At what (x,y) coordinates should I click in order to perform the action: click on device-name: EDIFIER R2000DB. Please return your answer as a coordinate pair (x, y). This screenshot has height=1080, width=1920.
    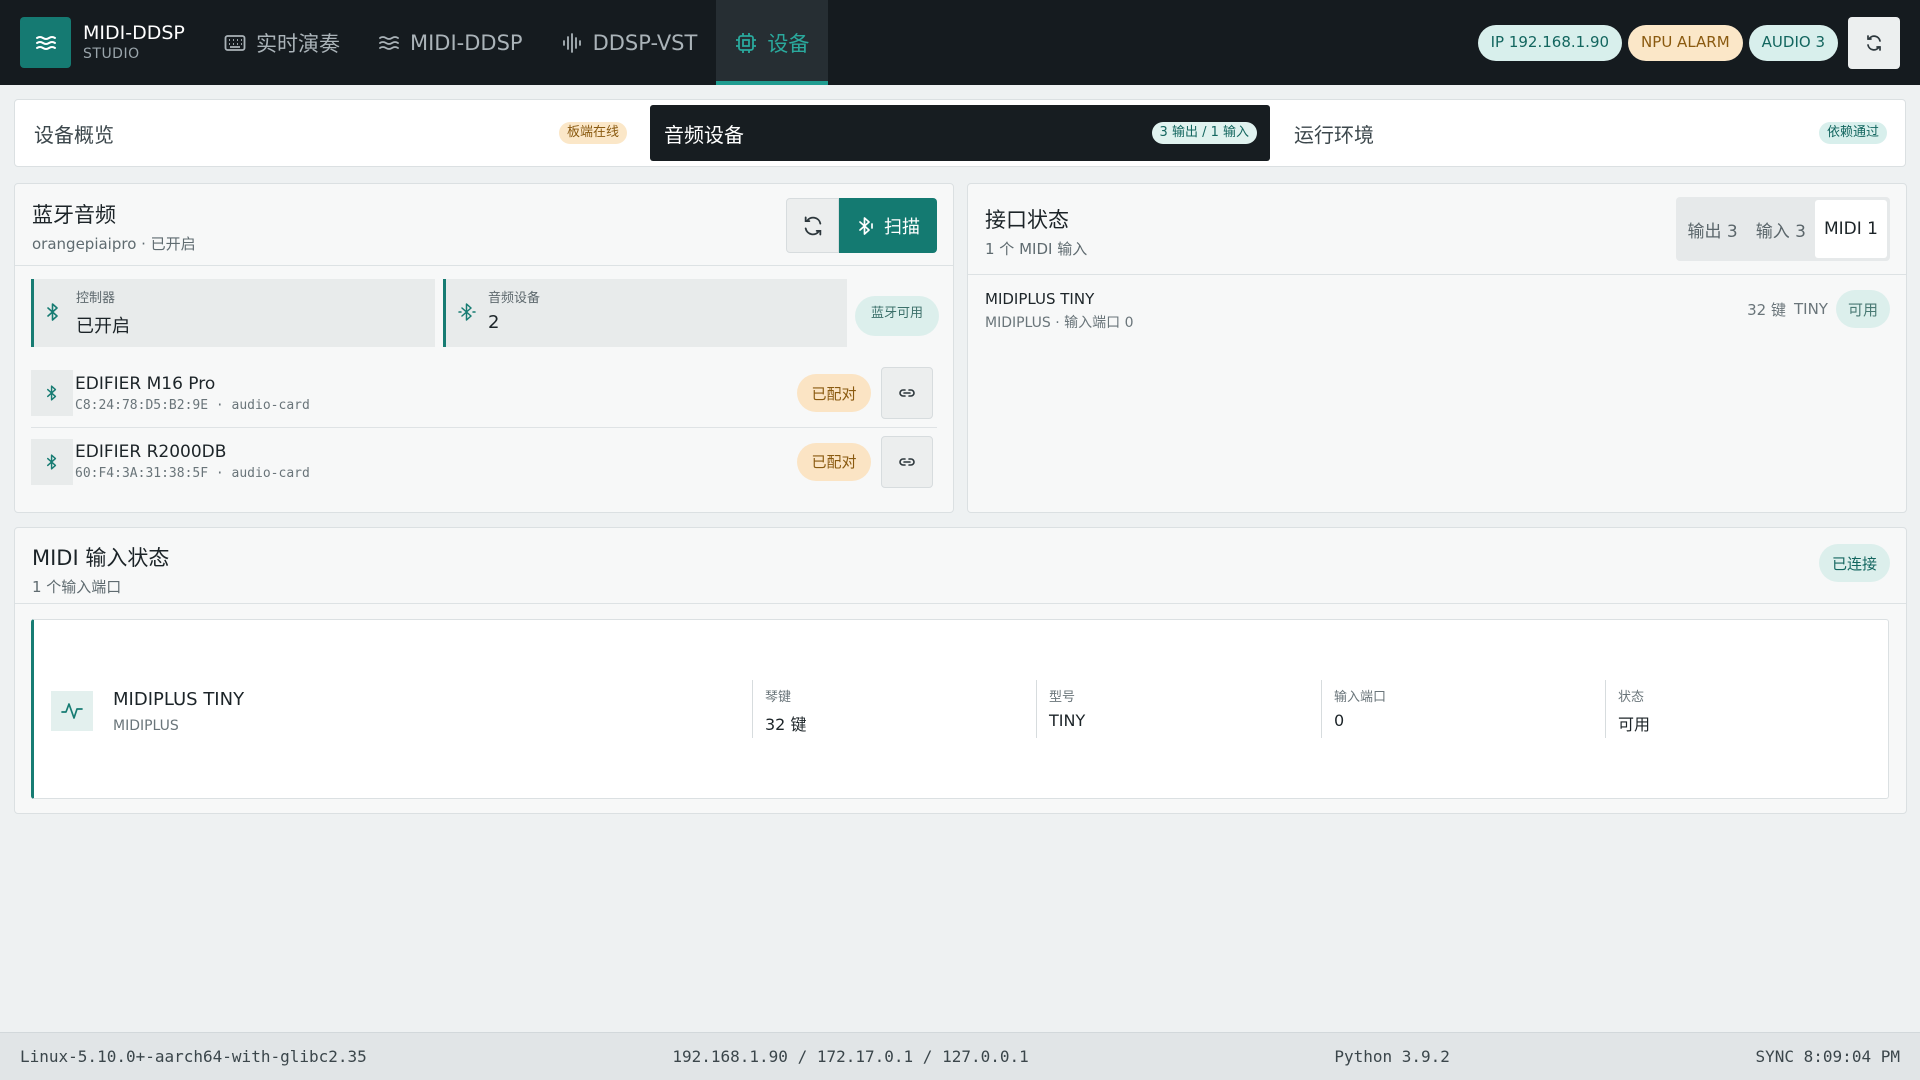
    Looking at the image, I should click on (151, 452).